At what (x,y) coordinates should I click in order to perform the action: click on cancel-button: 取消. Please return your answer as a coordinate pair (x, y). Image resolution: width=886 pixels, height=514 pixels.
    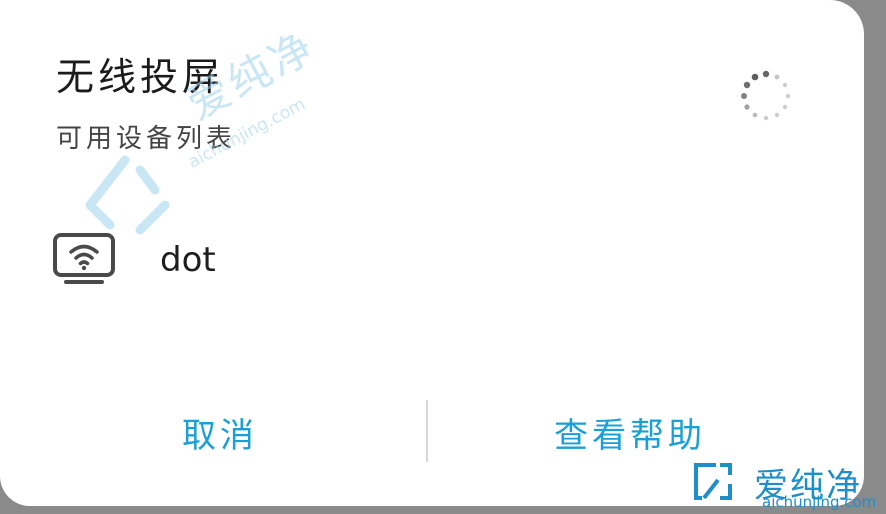
    Looking at the image, I should click on (220, 432).